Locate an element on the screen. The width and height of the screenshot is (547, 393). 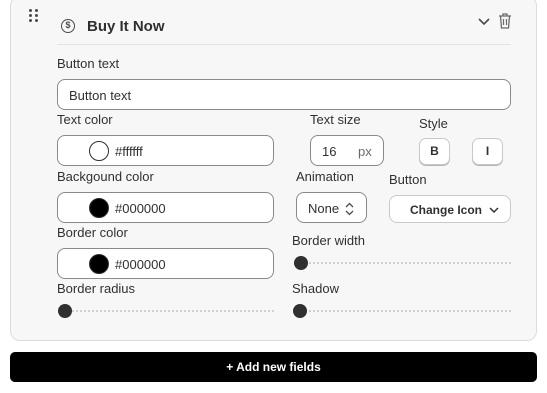
button-text-input: Button text is located at coordinates (284, 94).